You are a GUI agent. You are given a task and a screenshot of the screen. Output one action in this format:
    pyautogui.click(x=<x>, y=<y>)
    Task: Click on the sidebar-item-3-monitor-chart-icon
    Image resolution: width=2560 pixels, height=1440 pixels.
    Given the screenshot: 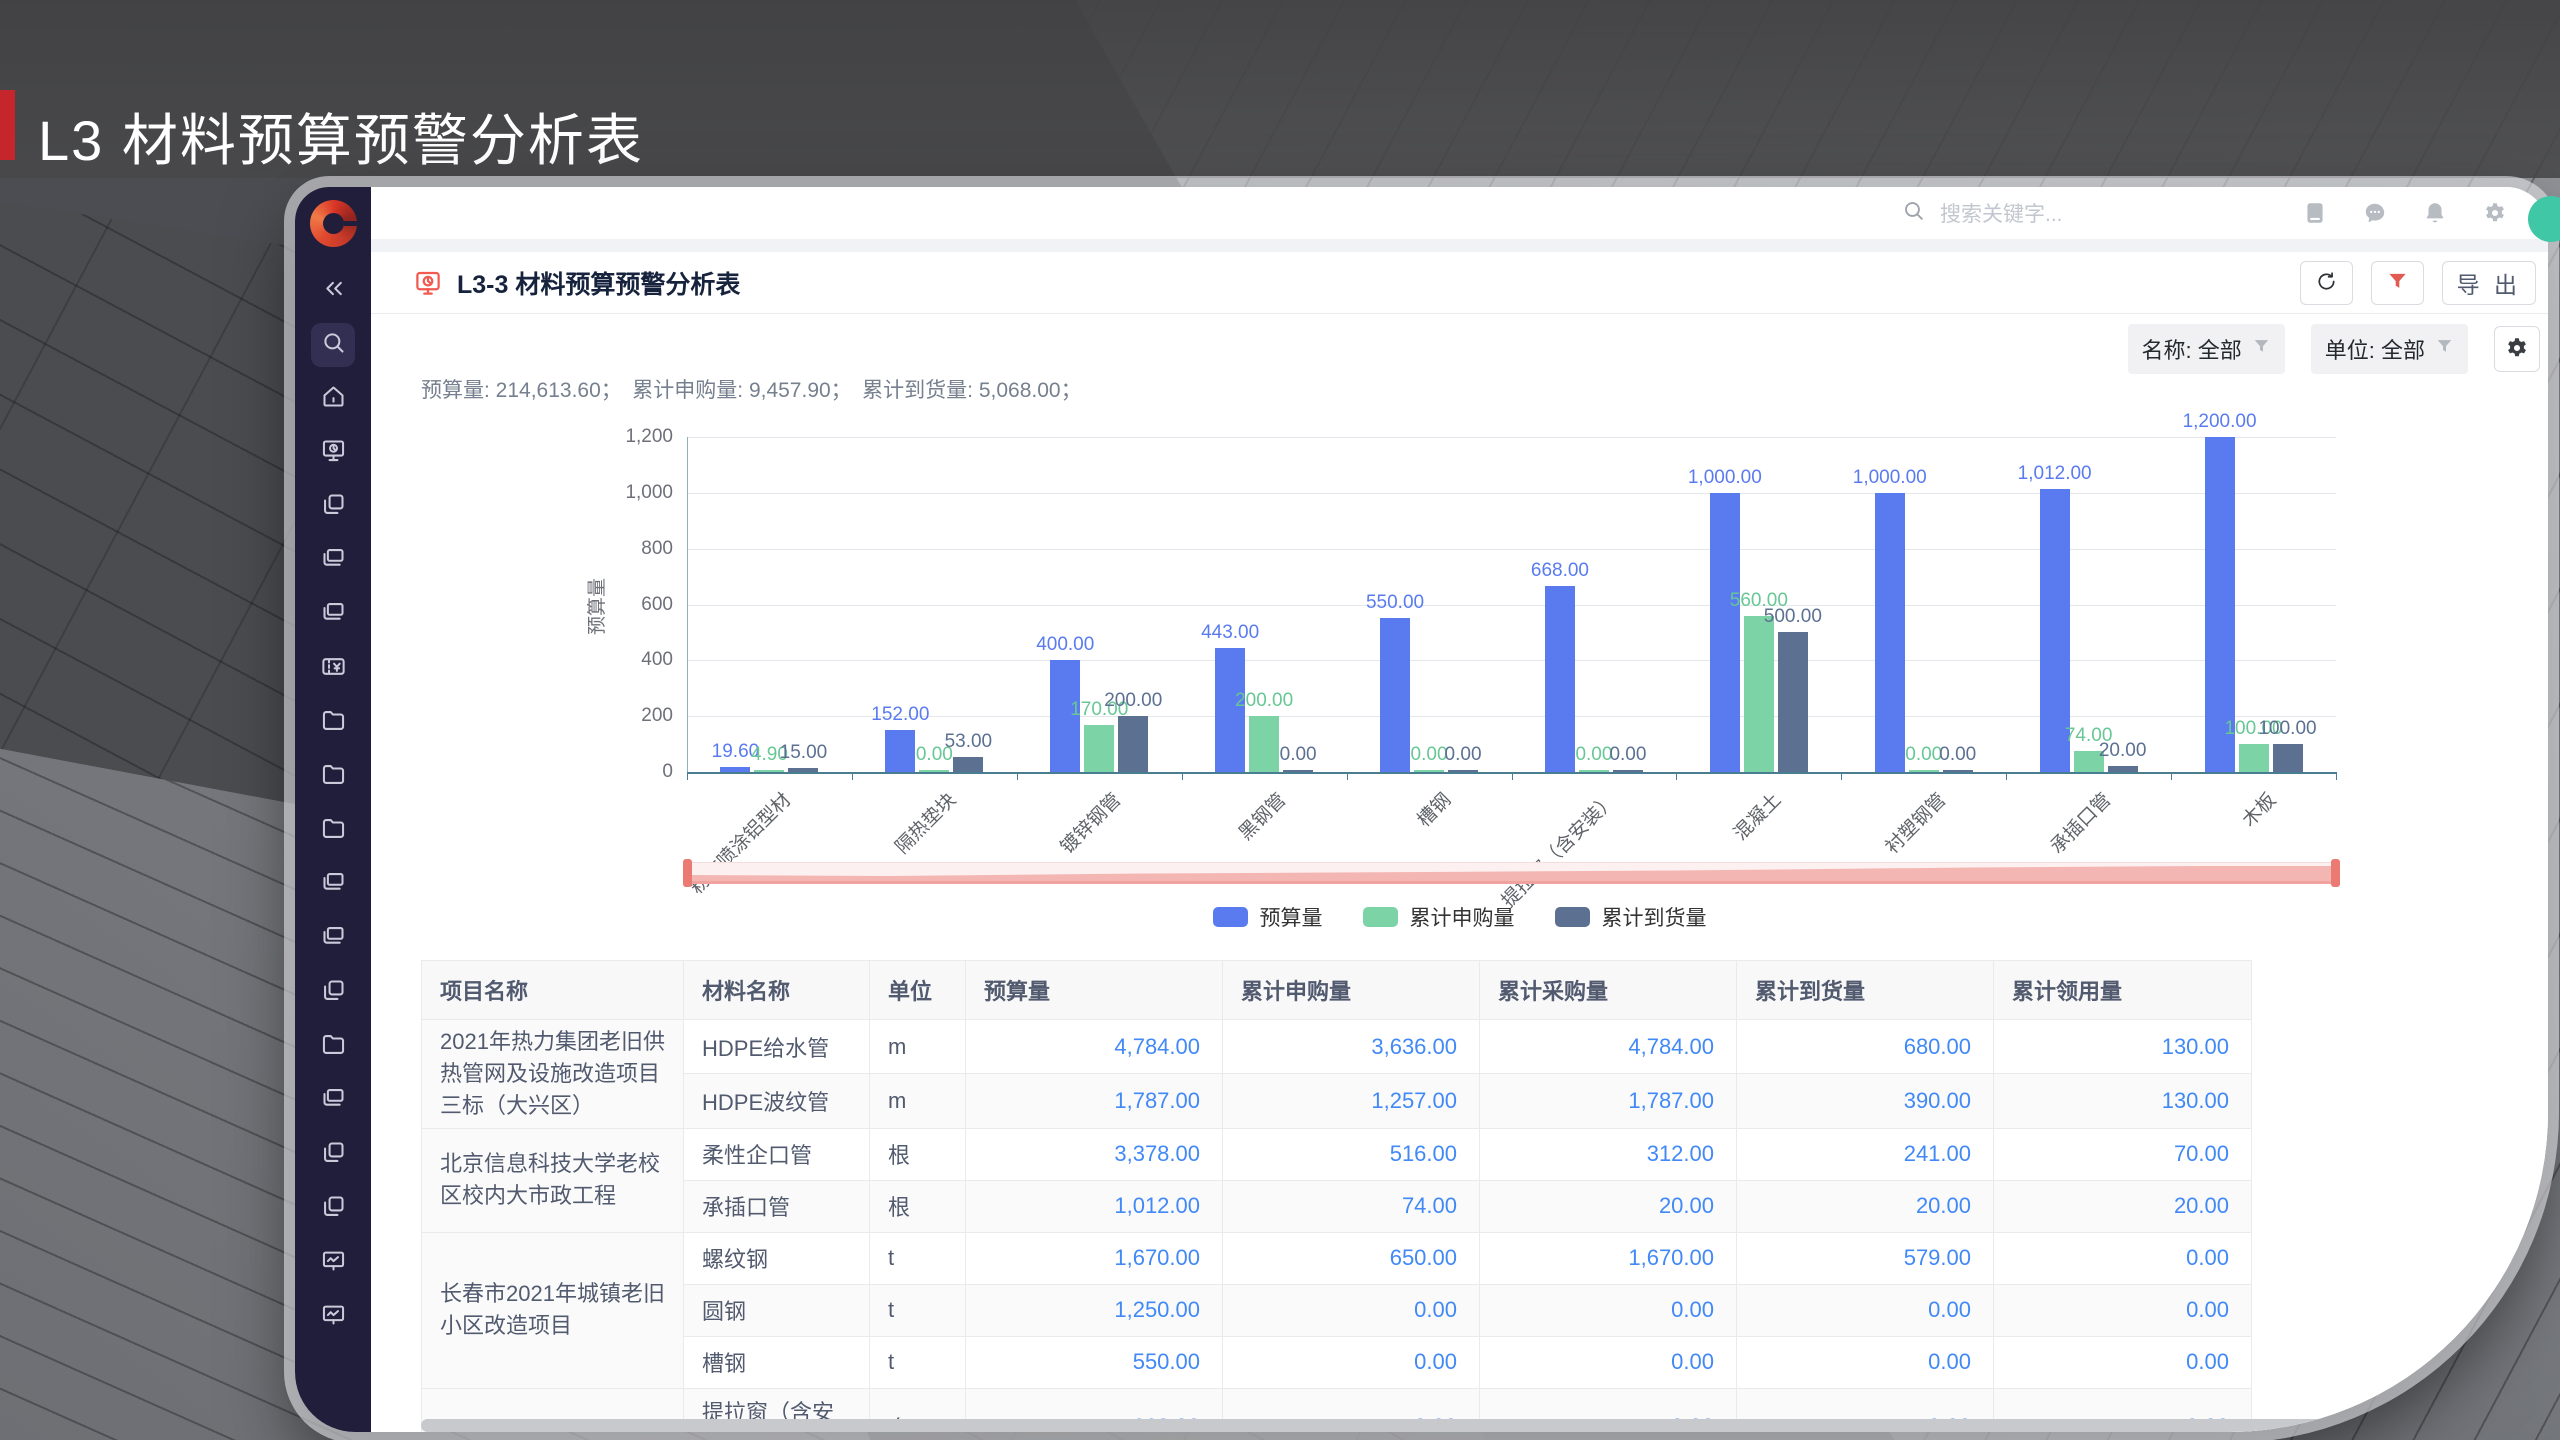 What is the action you would take?
    pyautogui.click(x=333, y=453)
    